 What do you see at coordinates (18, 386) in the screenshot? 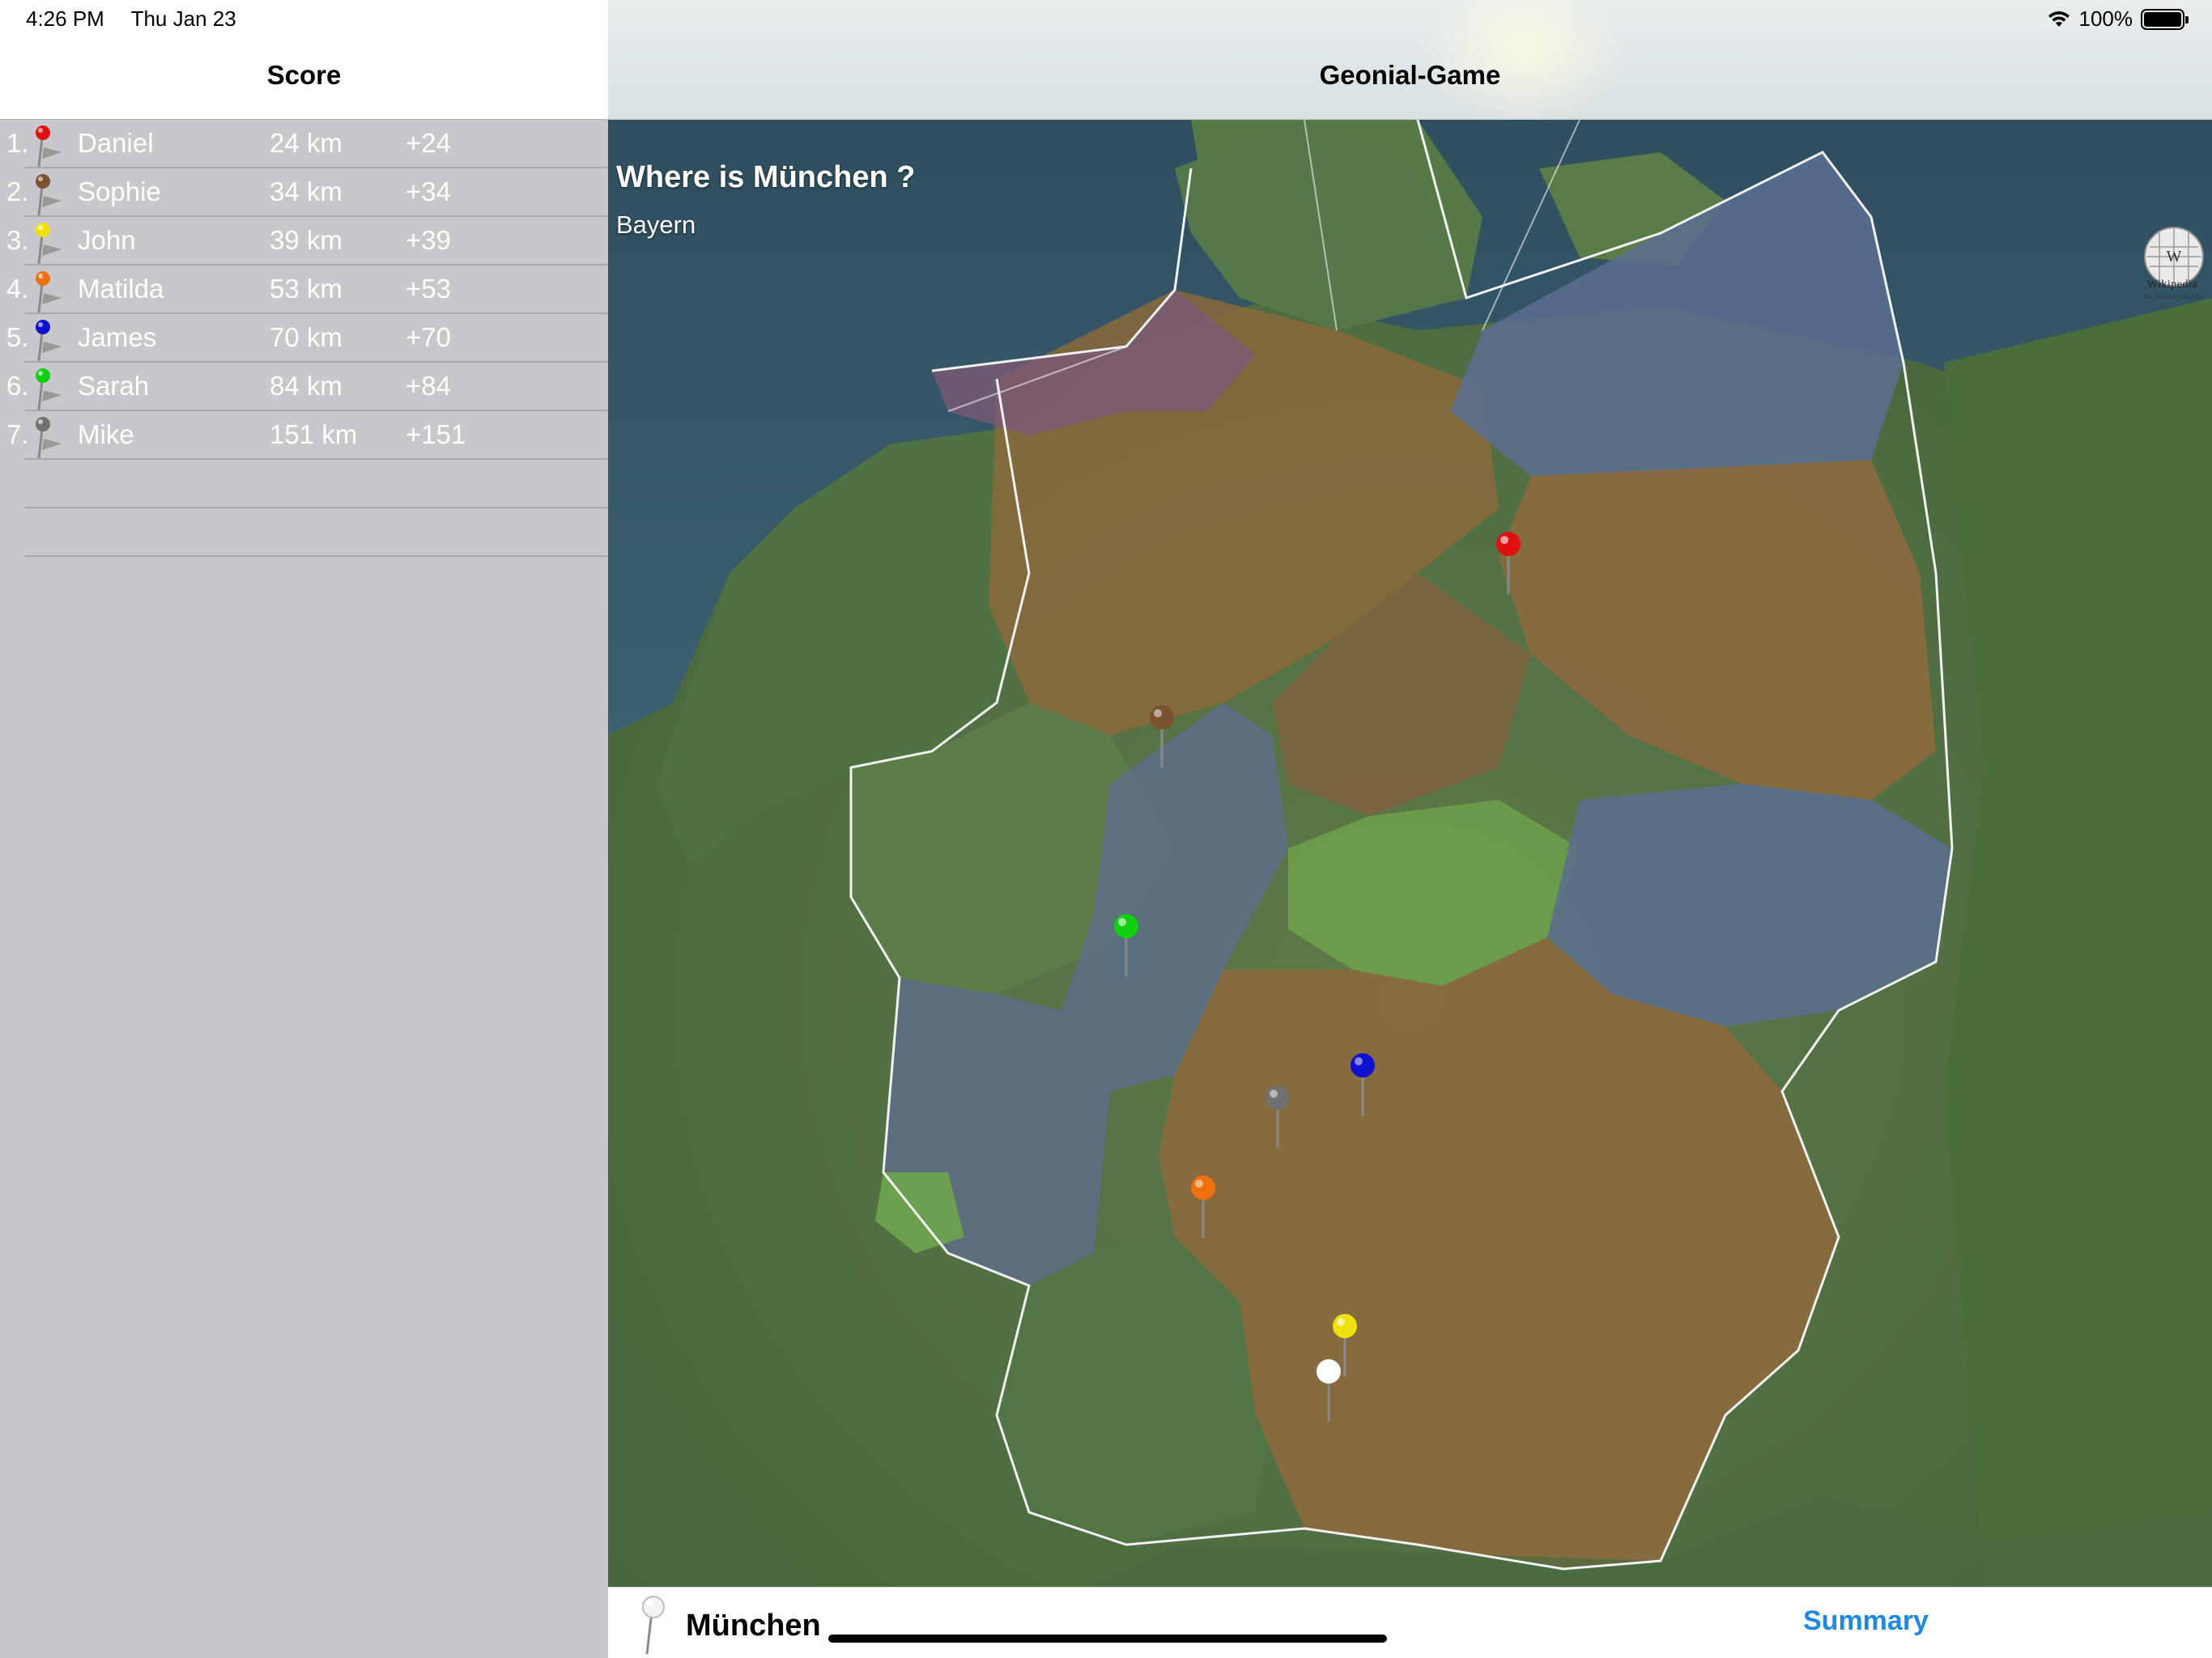
I see `score-rank: 6.` at bounding box center [18, 386].